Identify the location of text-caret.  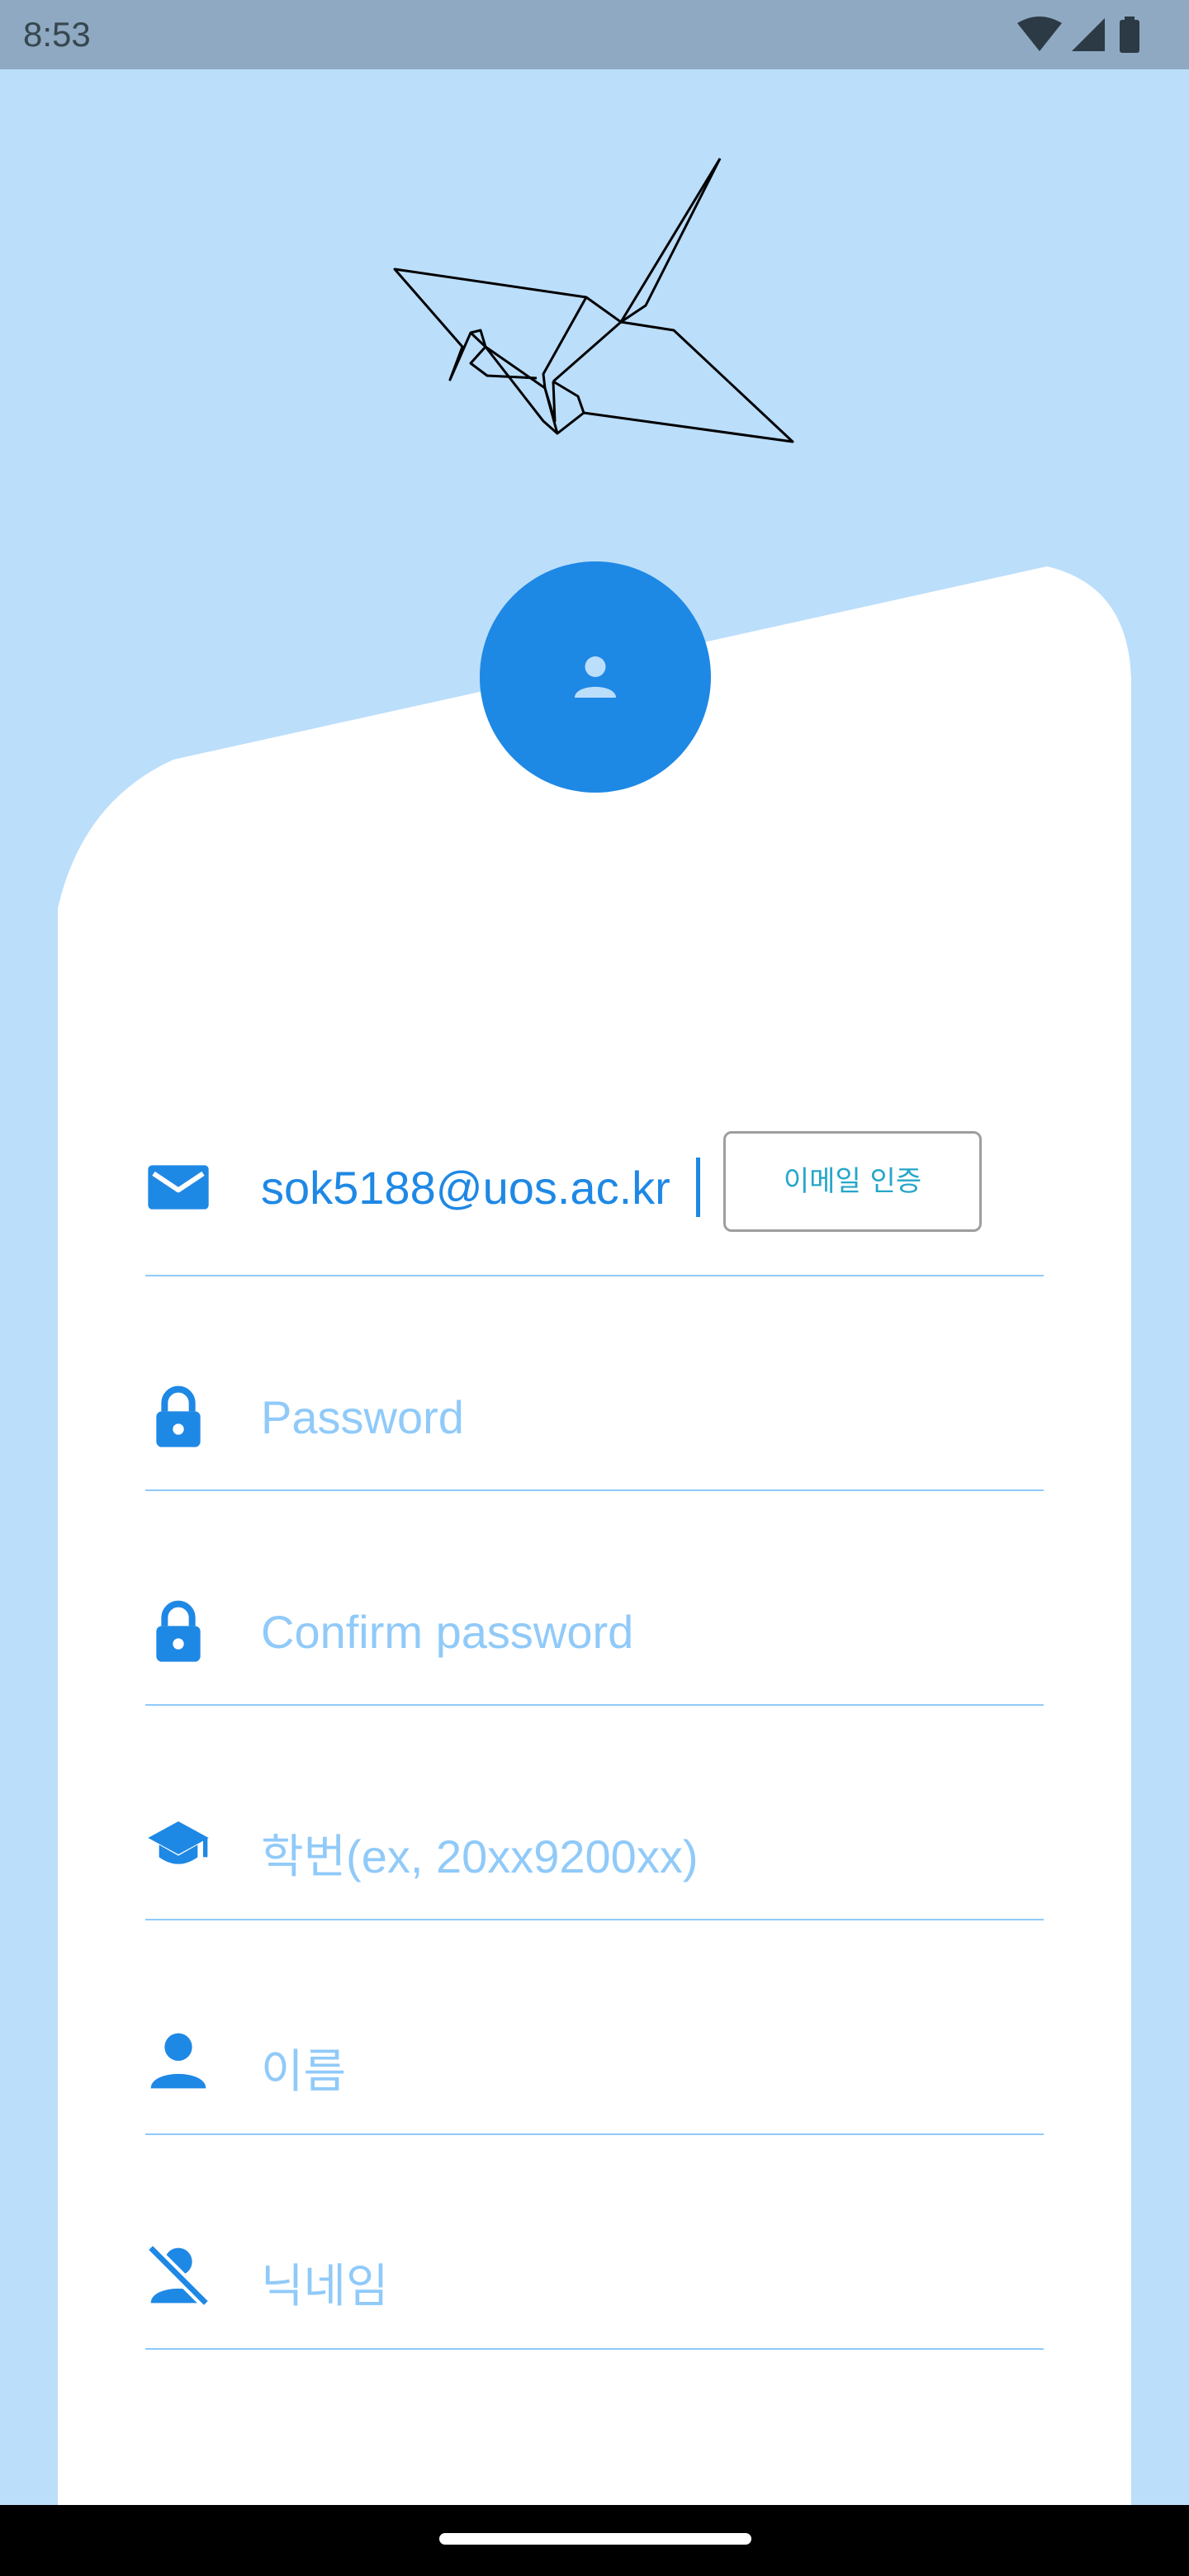
(698, 1187).